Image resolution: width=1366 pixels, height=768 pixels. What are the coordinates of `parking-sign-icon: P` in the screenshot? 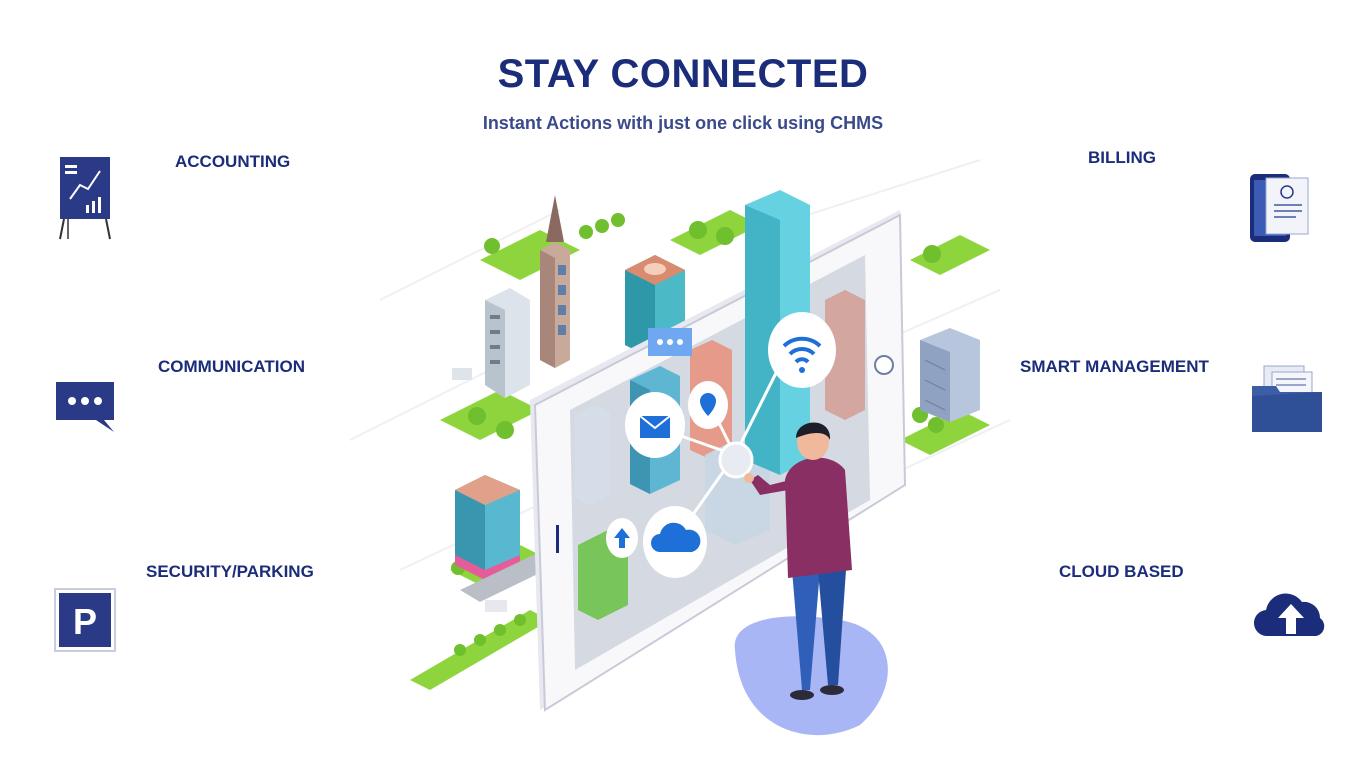 It's located at (85, 620).